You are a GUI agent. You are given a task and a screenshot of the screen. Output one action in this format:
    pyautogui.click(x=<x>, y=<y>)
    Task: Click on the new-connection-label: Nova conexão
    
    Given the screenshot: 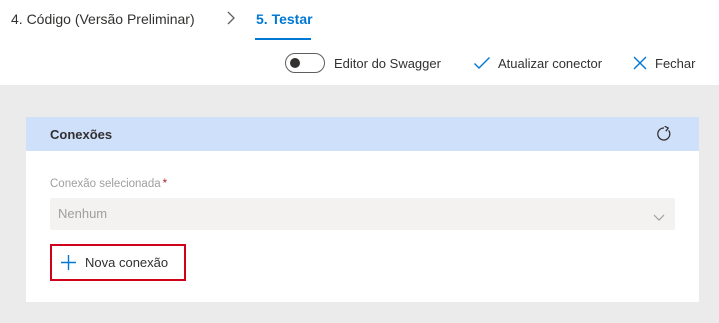 What is the action you would take?
    pyautogui.click(x=127, y=262)
    